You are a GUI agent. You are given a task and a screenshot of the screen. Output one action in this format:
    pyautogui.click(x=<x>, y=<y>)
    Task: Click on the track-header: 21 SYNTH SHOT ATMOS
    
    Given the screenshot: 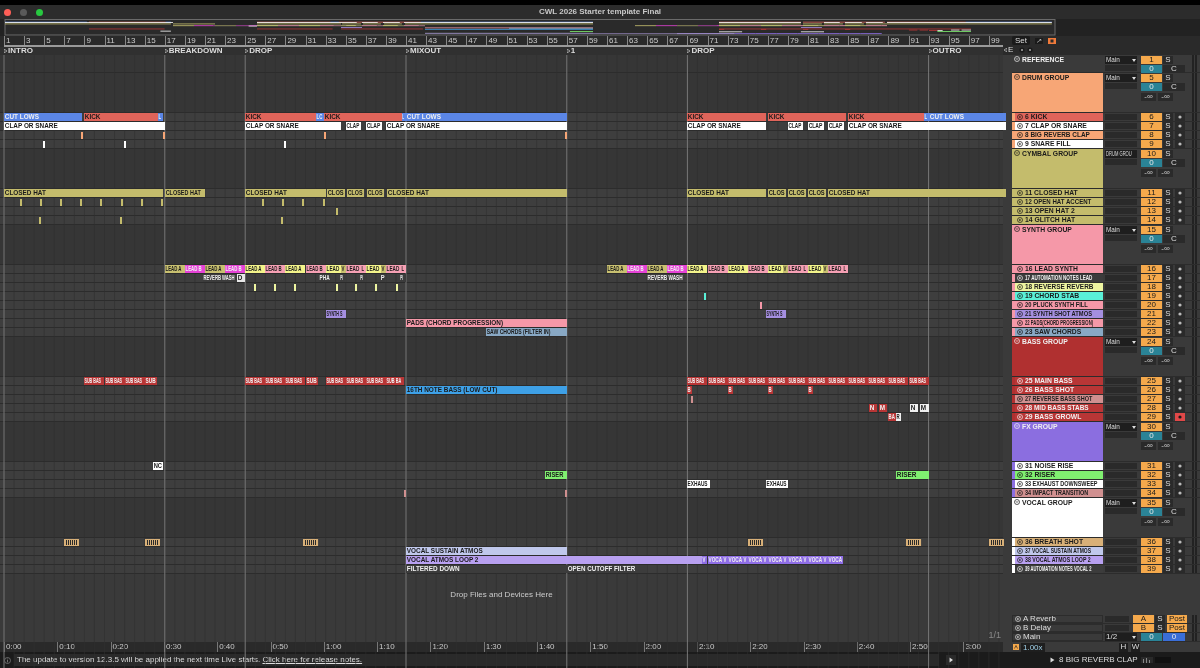 What is the action you would take?
    pyautogui.click(x=1059, y=314)
    